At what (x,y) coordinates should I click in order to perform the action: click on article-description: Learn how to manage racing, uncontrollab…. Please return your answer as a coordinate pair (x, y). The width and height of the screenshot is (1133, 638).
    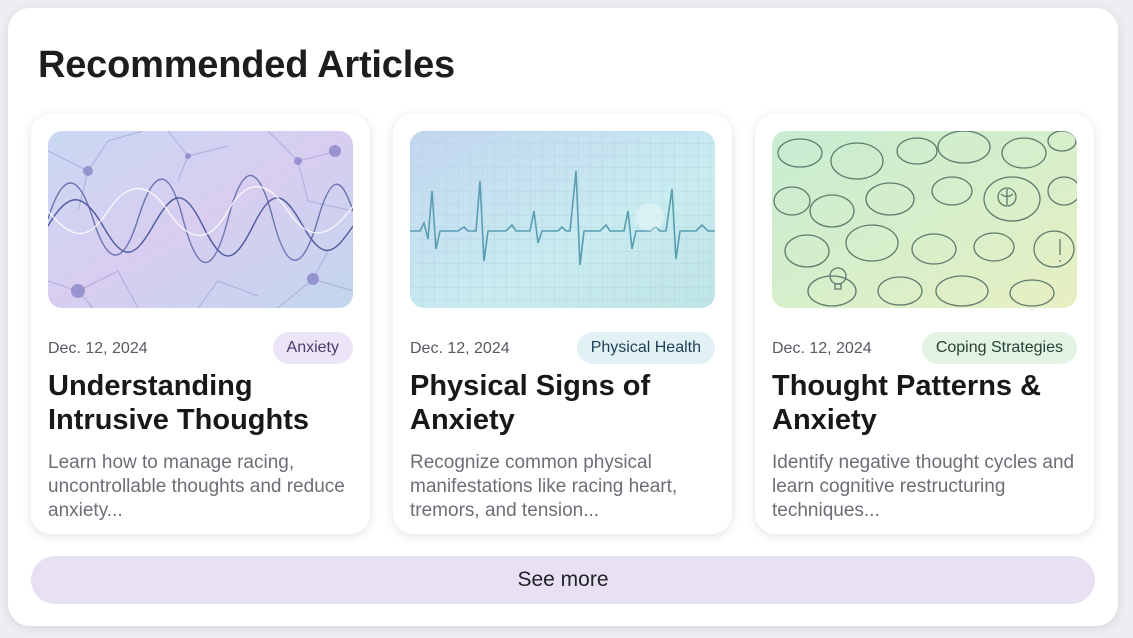
    Looking at the image, I should click on (196, 486).